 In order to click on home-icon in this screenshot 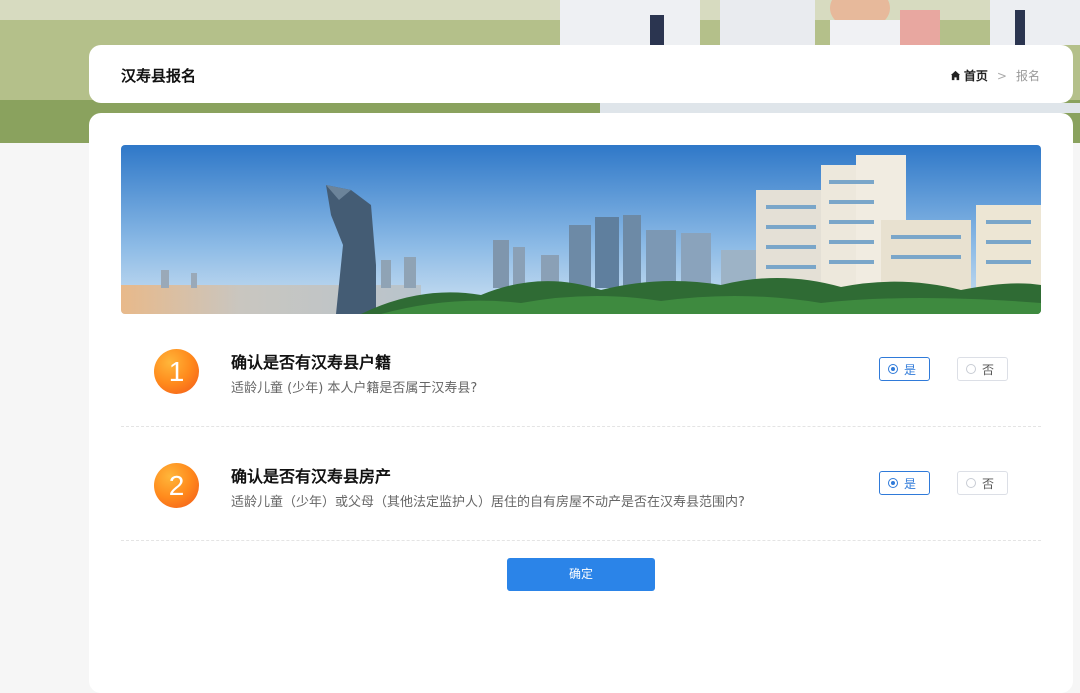, I will do `click(955, 75)`.